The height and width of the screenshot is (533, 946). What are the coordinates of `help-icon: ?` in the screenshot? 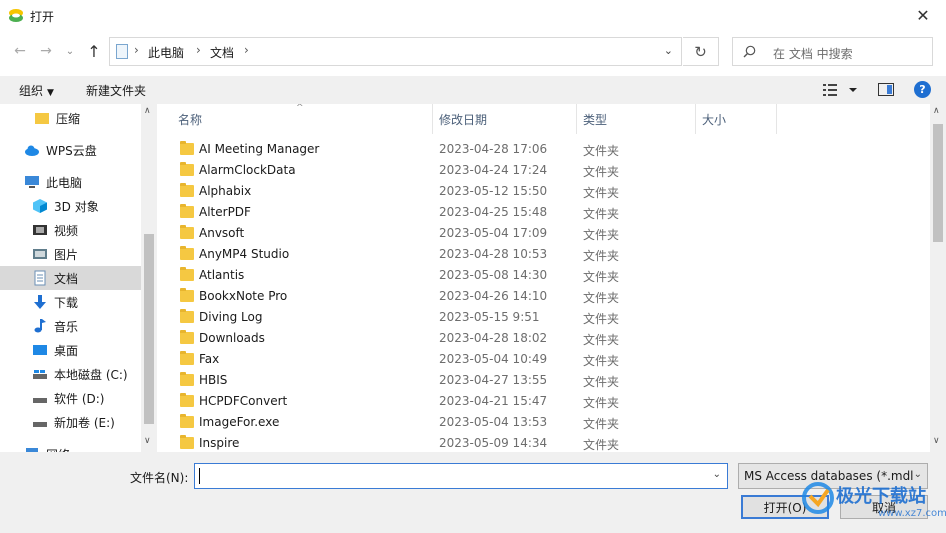 It's located at (922, 89).